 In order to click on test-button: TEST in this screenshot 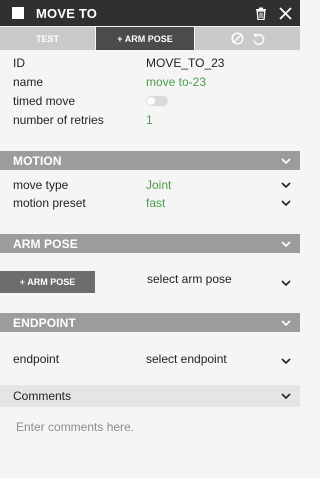, I will do `click(47, 38)`.